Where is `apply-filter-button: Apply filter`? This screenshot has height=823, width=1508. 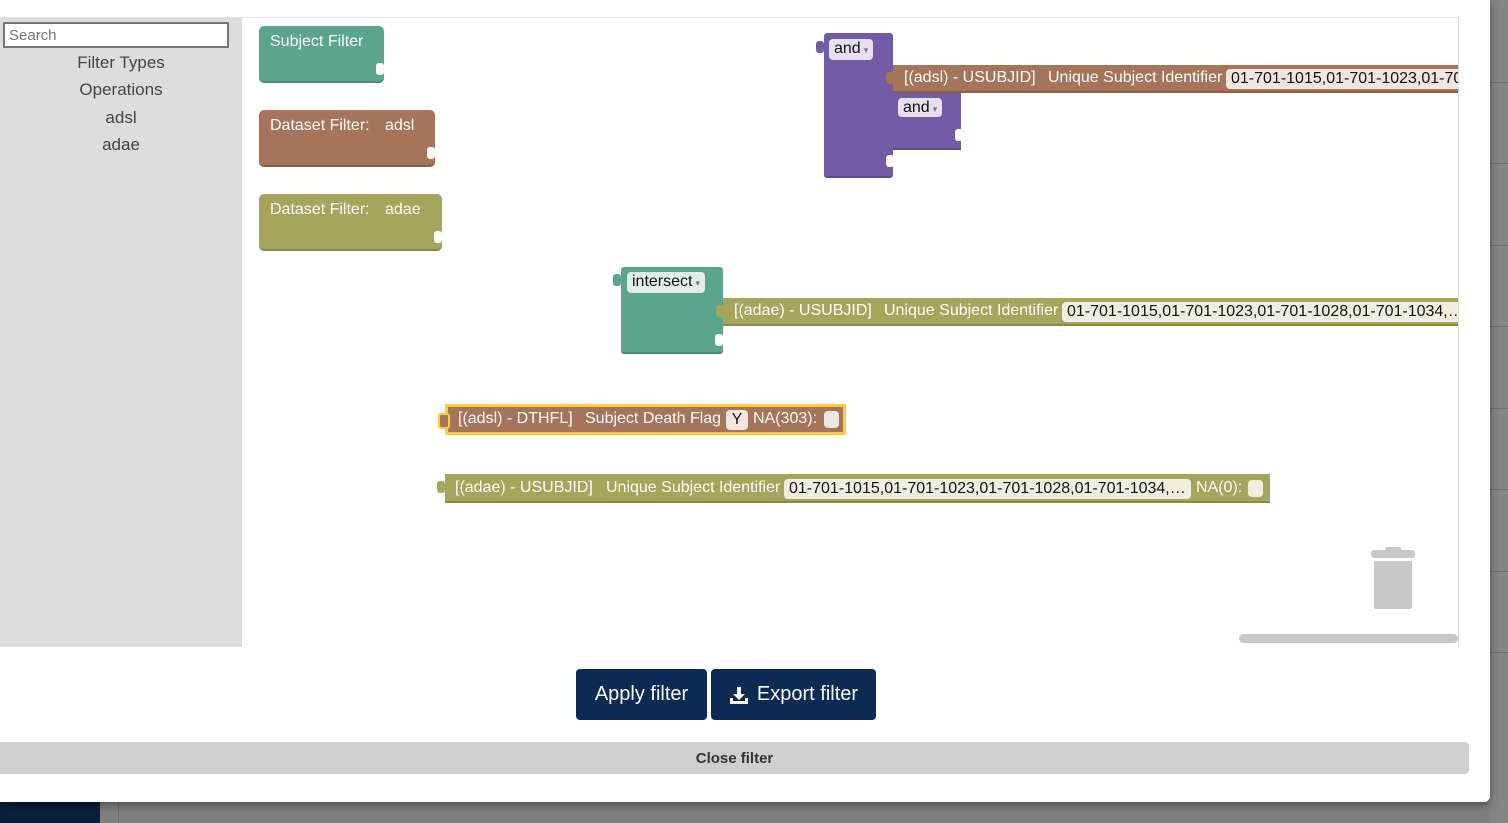 apply-filter-button: Apply filter is located at coordinates (641, 694).